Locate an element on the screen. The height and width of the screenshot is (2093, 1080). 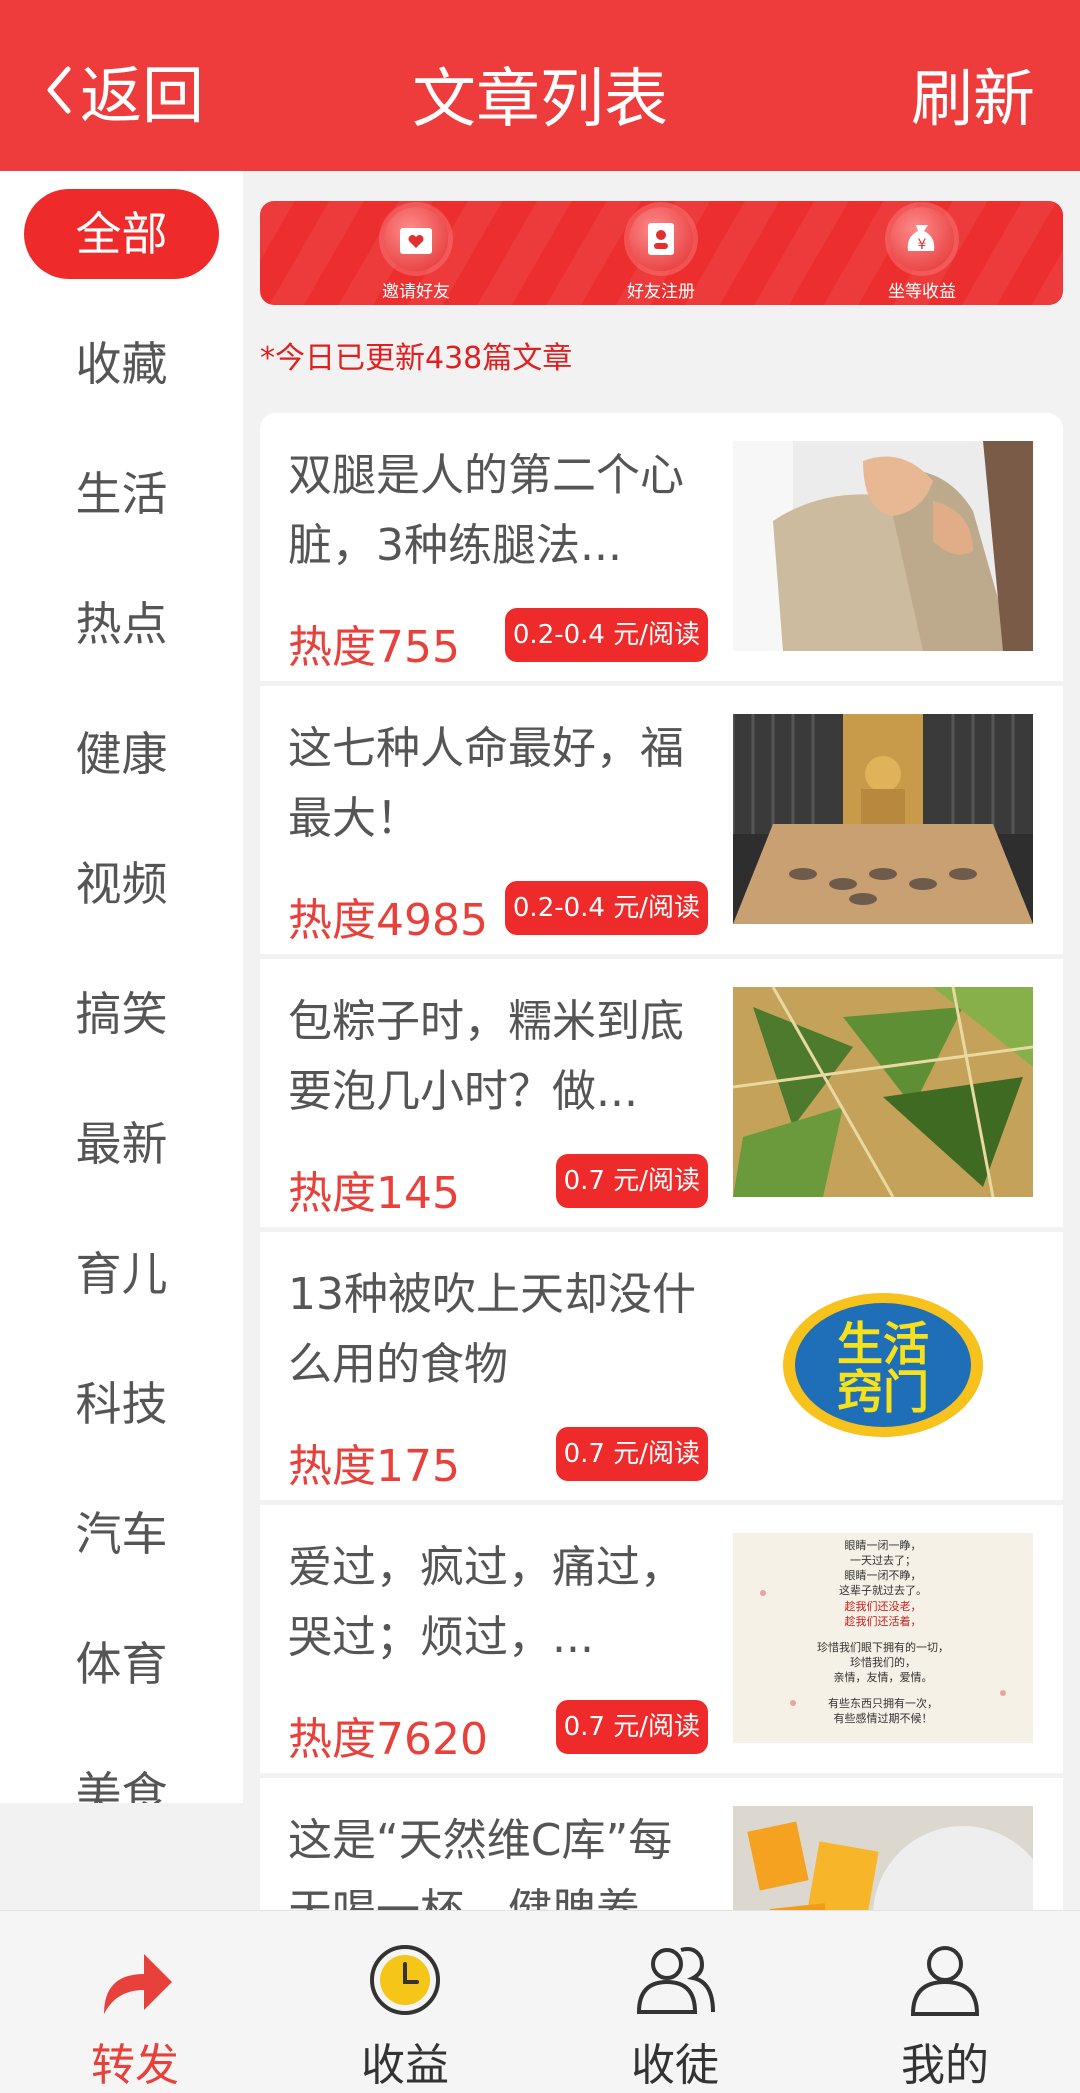
money-bag-icon: ¥ is located at coordinates (922, 239).